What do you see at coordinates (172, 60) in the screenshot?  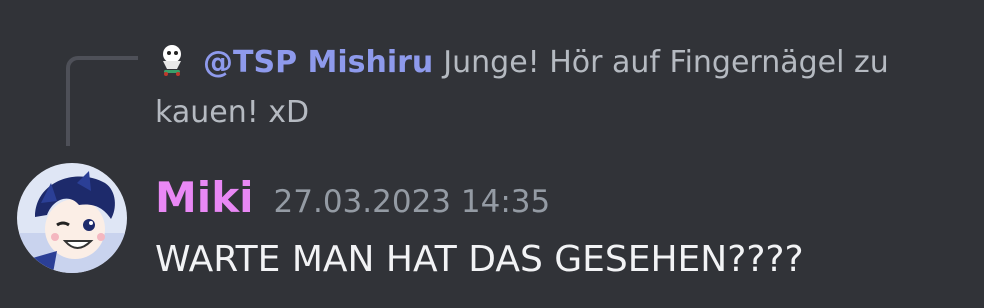 I see `ghost-skater-avatar-icon` at bounding box center [172, 60].